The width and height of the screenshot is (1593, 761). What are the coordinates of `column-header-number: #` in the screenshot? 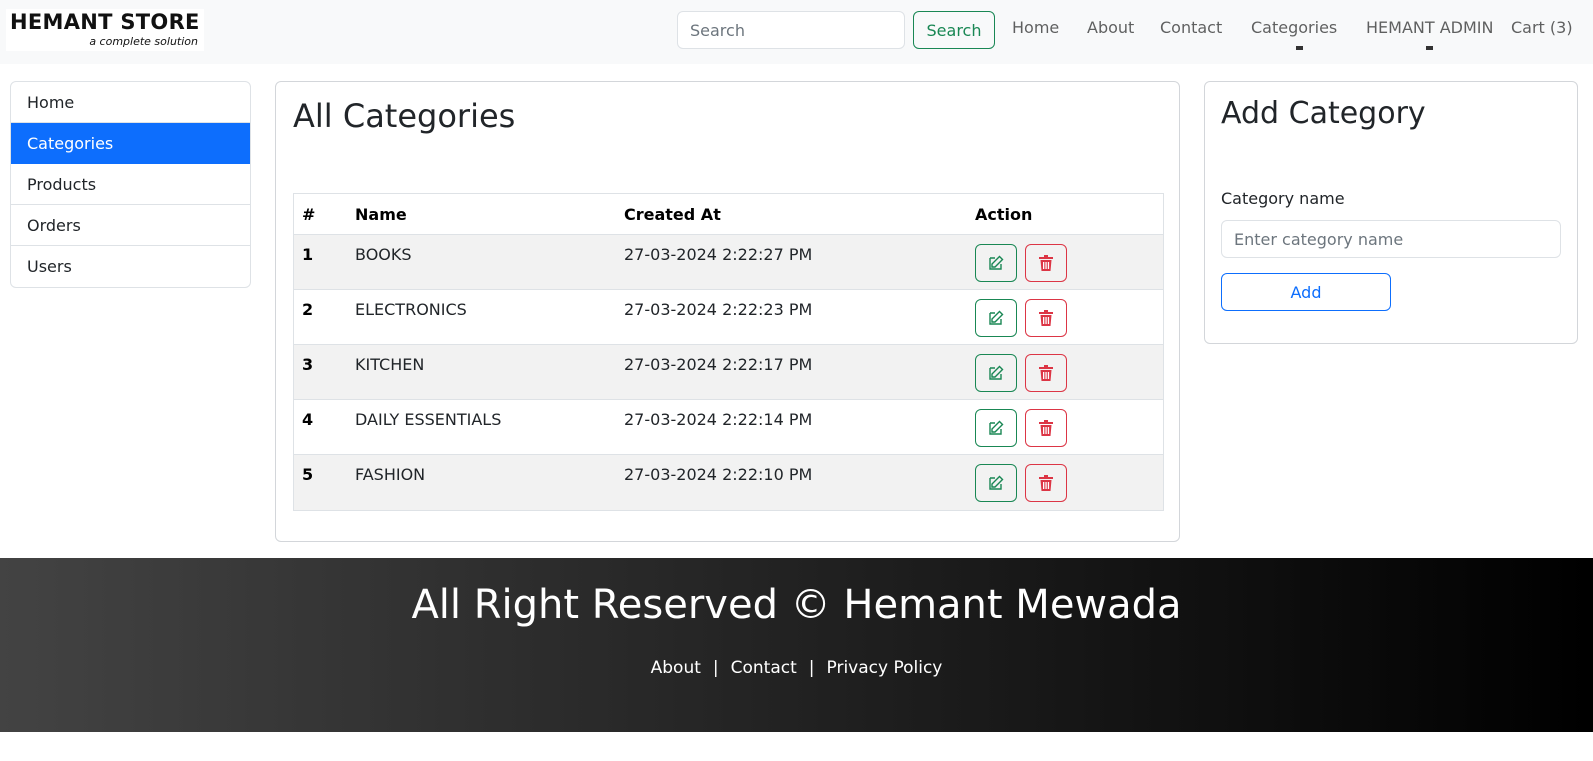 It's located at (309, 214).